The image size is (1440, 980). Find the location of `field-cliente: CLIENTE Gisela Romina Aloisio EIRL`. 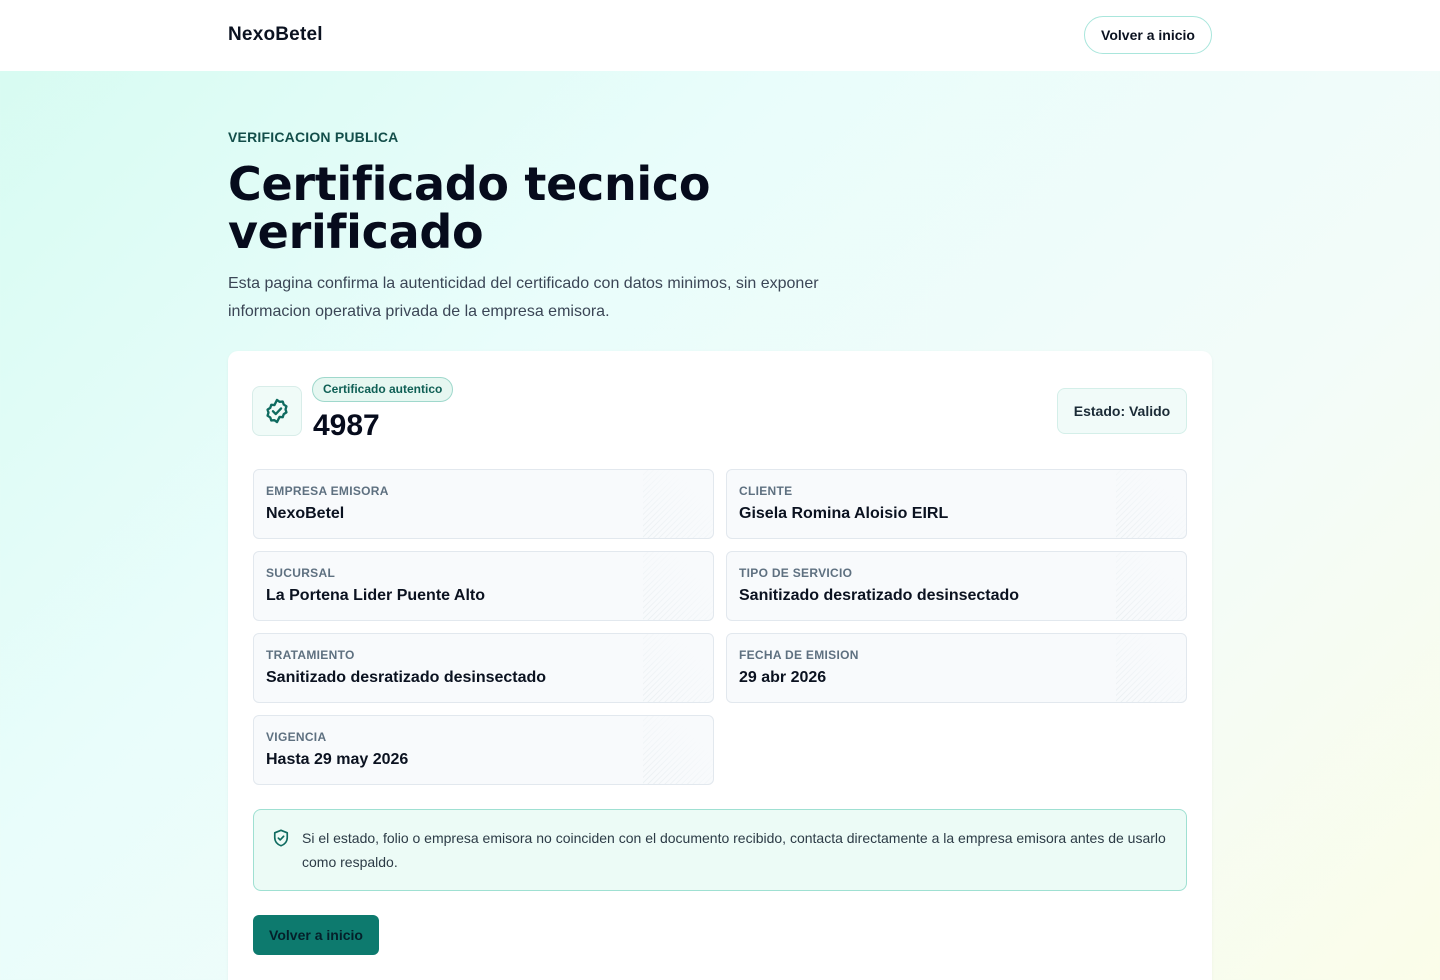

field-cliente: CLIENTE Gisela Romina Aloisio EIRL is located at coordinates (956, 504).